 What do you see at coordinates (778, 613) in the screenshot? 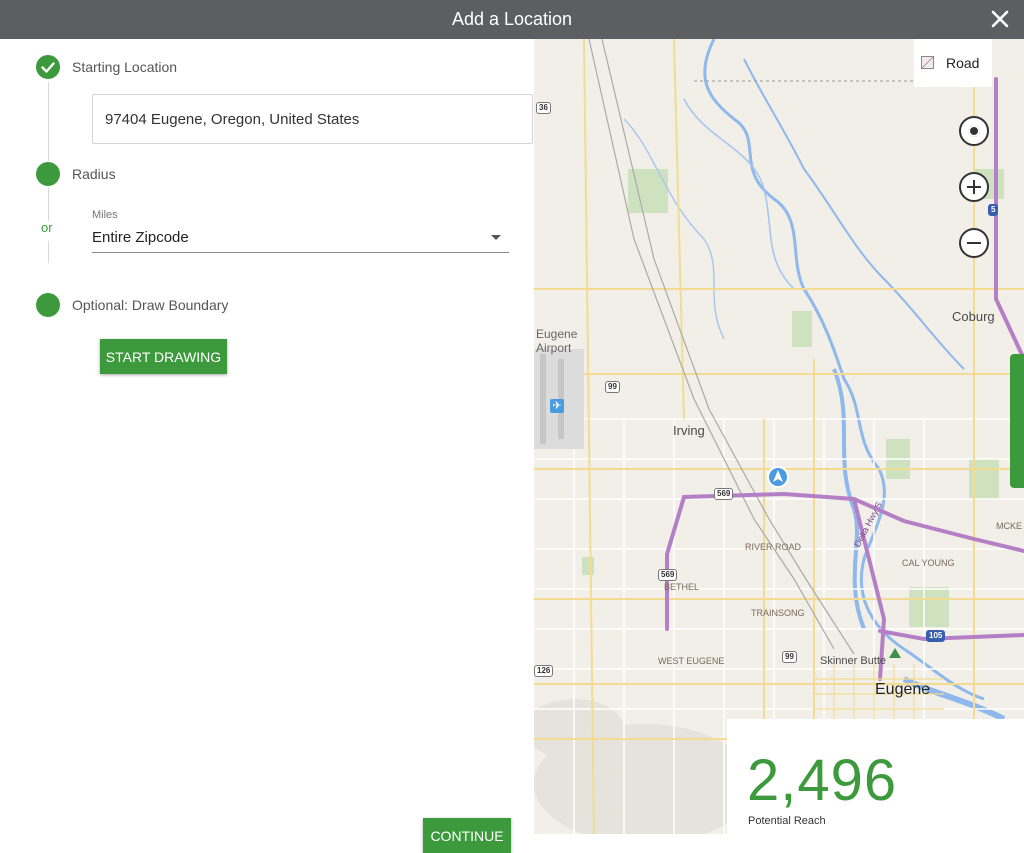
I see `map-label-trainsong: TRAINSONG` at bounding box center [778, 613].